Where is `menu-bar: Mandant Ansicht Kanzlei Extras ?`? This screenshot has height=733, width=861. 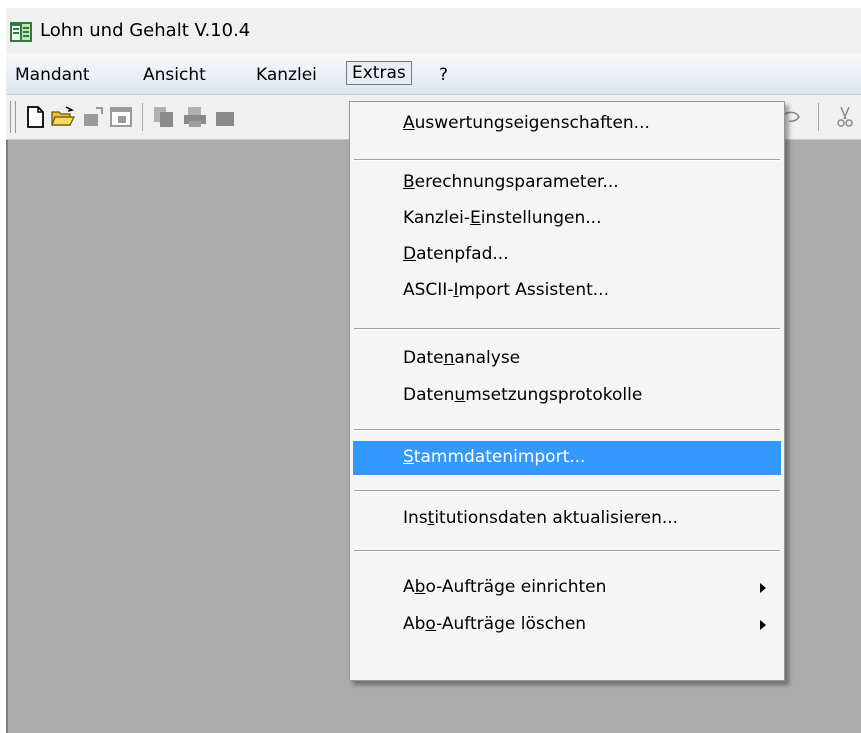 menu-bar: Mandant Ansicht Kanzlei Extras ? is located at coordinates (433, 74).